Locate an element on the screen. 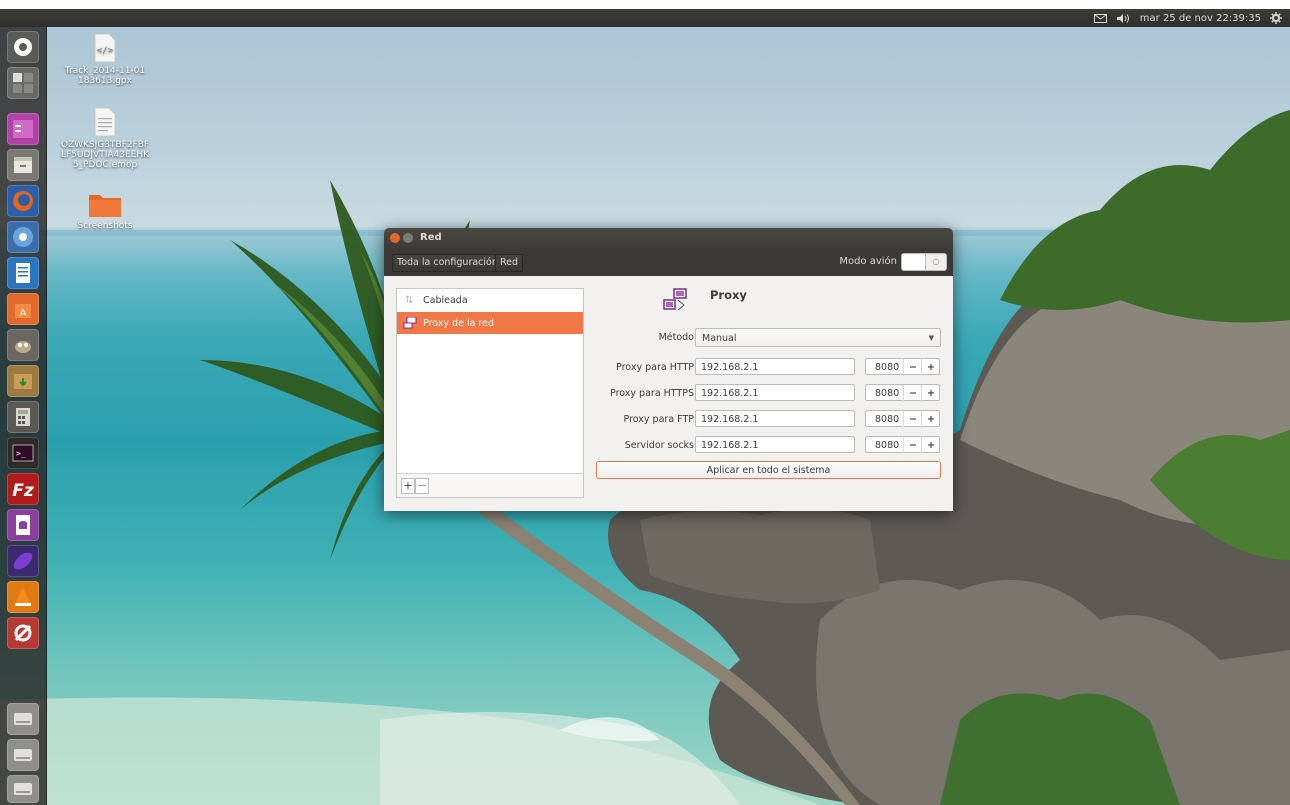 The width and height of the screenshot is (1290, 805). dash-icon is located at coordinates (23, 47).